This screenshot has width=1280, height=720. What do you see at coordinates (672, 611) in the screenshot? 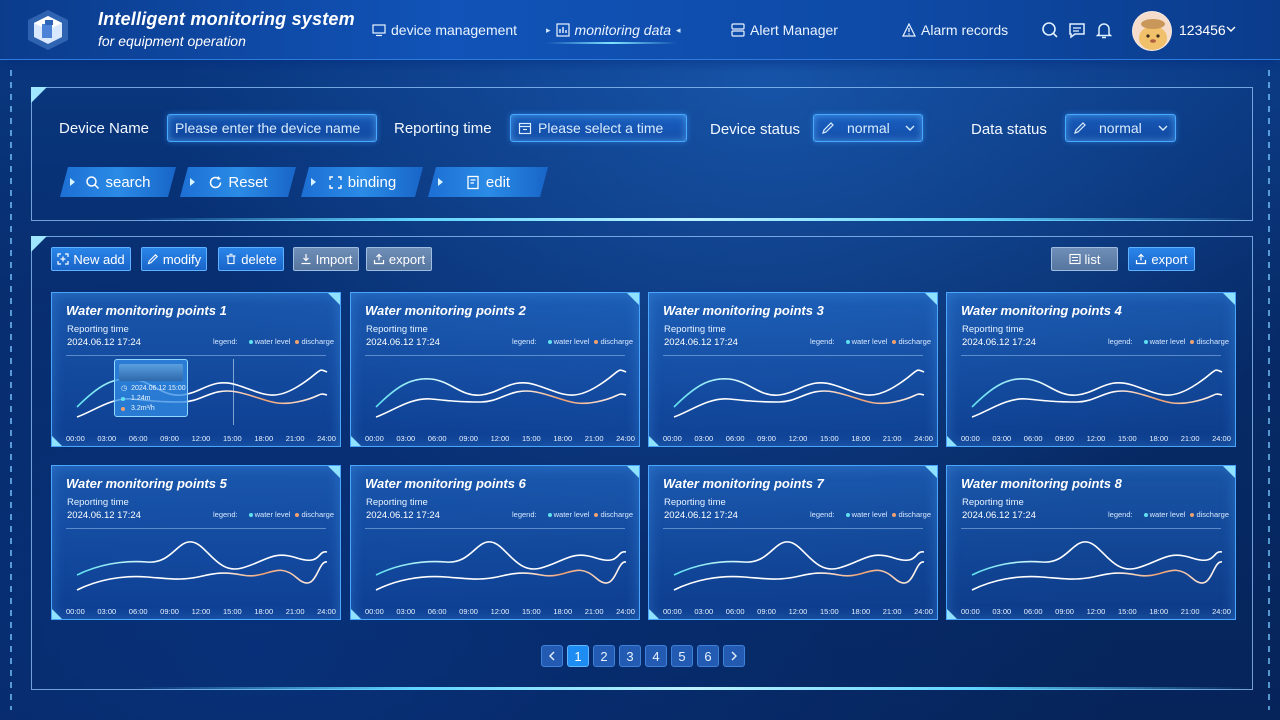
I see `x-tick-label: 00:00` at bounding box center [672, 611].